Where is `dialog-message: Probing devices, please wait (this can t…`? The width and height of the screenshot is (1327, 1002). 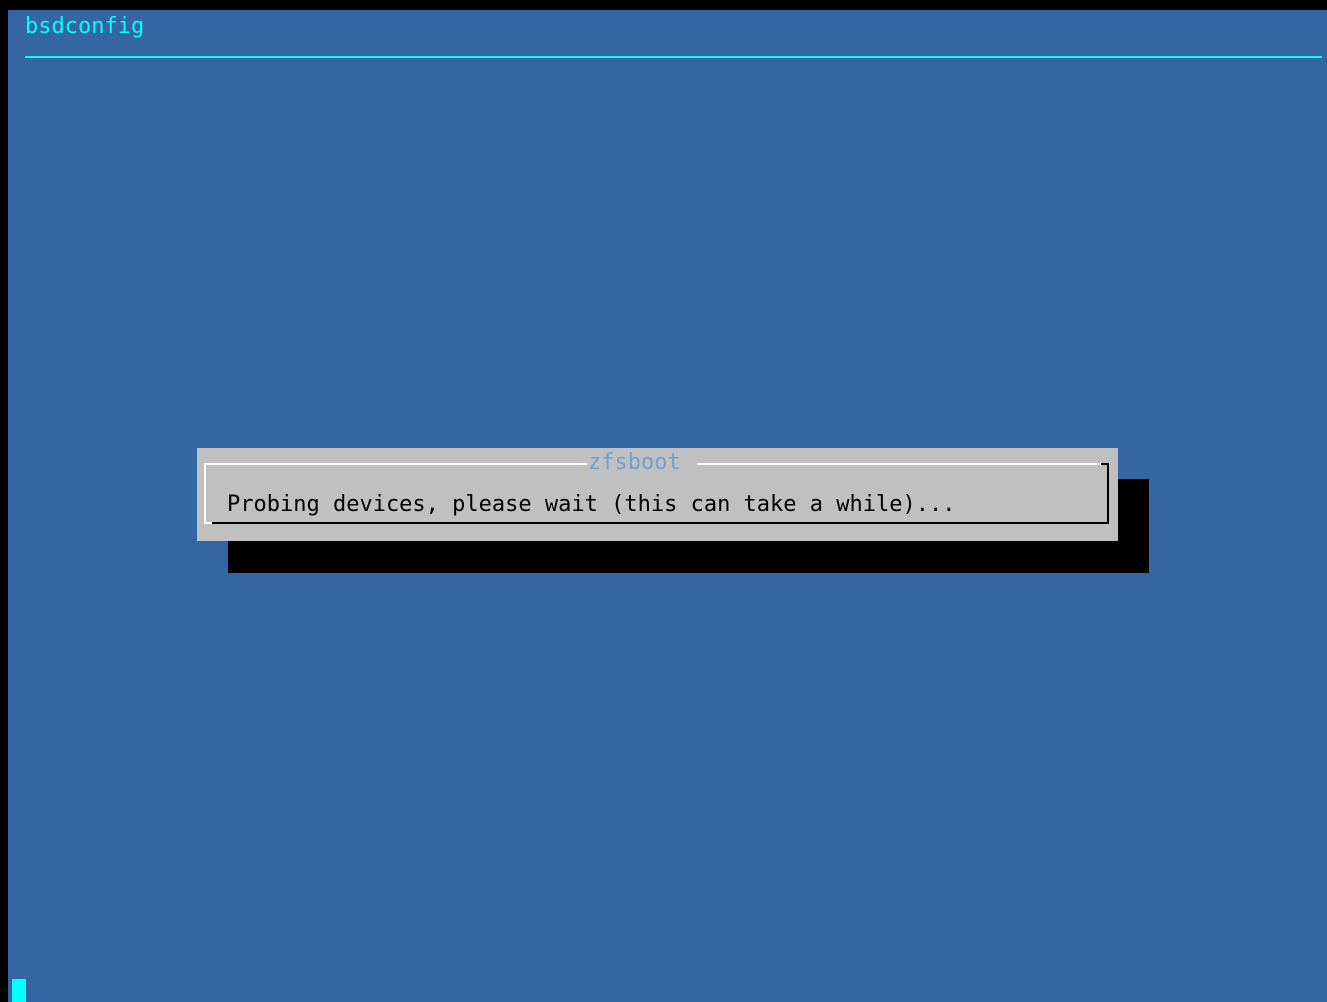
dialog-message: Probing devices, please wait (this can t… is located at coordinates (591, 504).